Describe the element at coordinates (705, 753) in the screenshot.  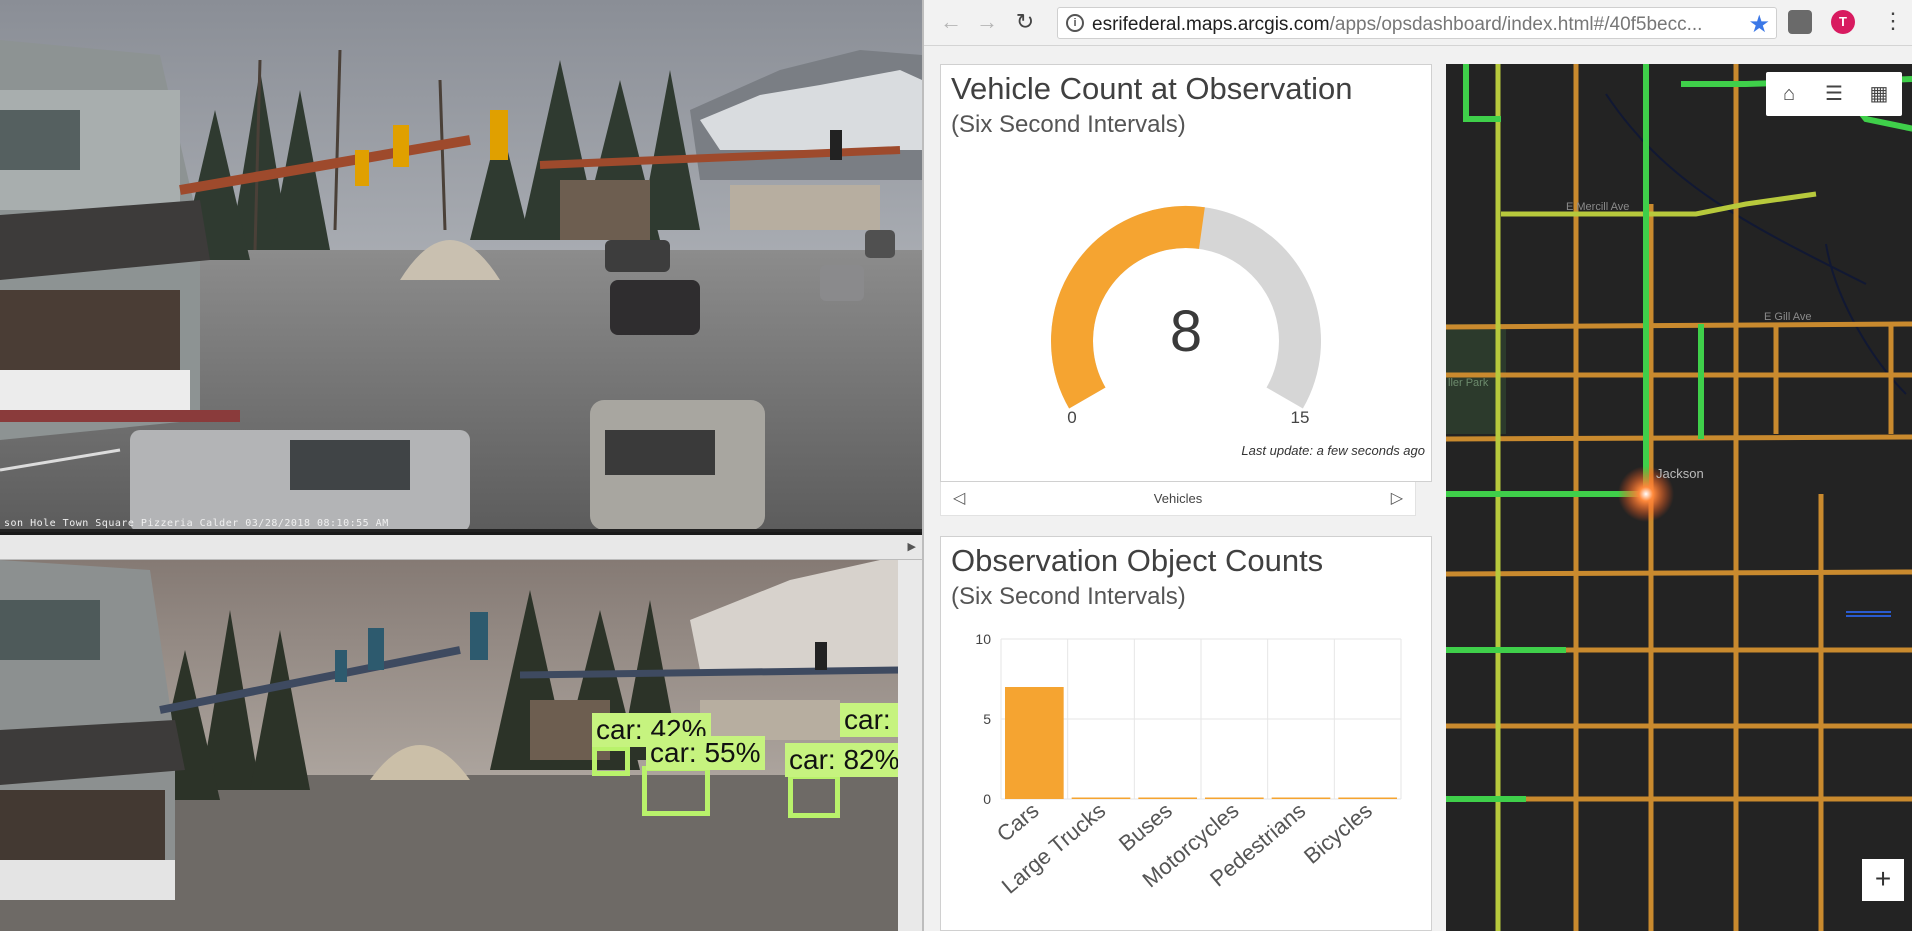
I see `detection-label: car: 55%` at that location.